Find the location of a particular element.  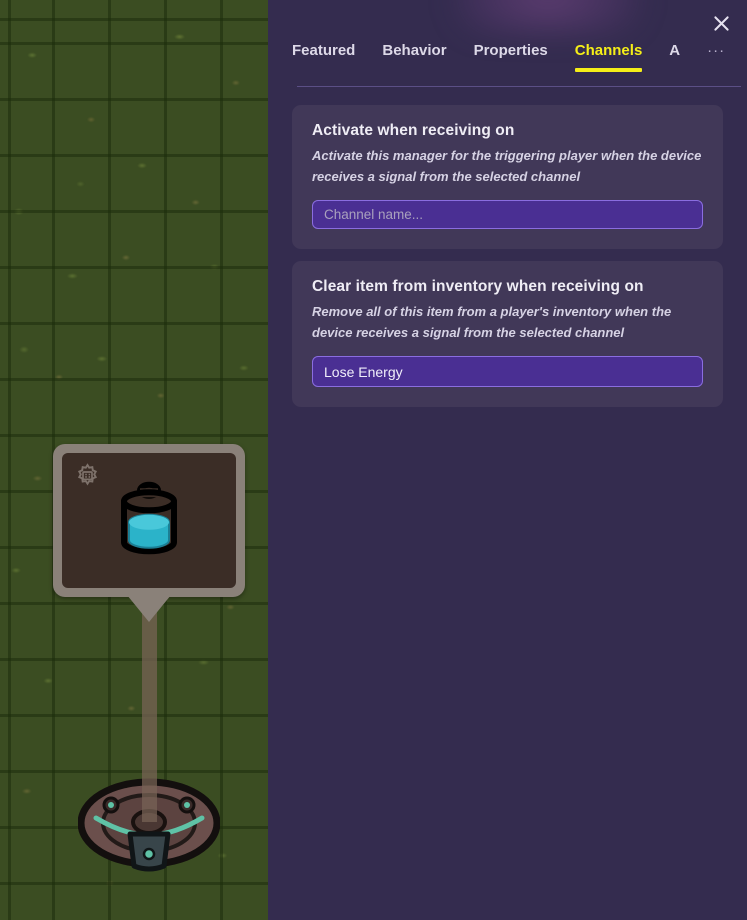

tab-properties: Properties is located at coordinates (511, 57).